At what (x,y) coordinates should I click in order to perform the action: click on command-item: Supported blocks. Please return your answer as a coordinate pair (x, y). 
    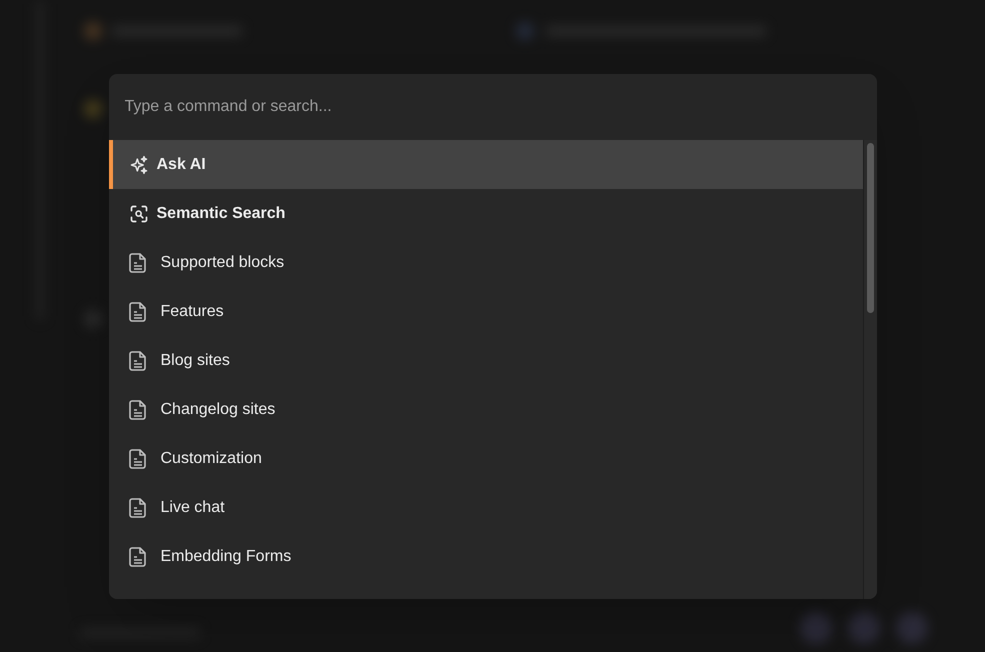
    Looking at the image, I should click on (485, 262).